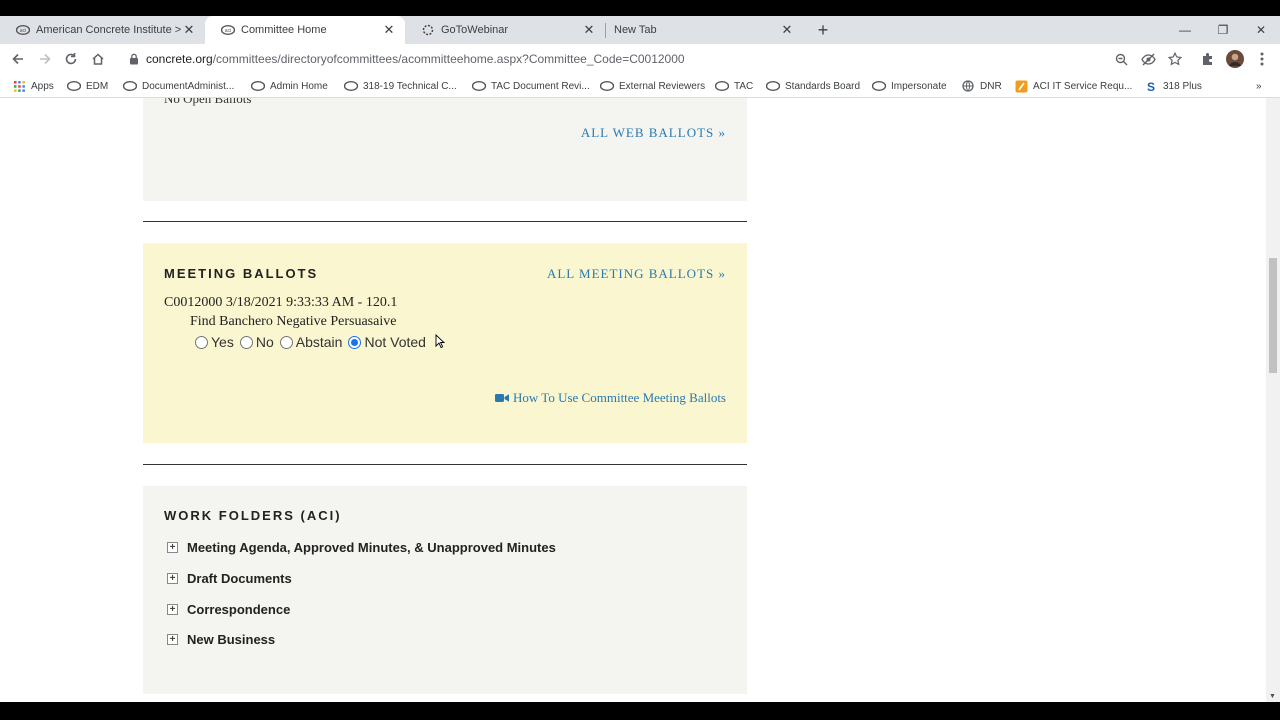 The image size is (1280, 720). What do you see at coordinates (1121, 59) in the screenshot?
I see `zoom-icon` at bounding box center [1121, 59].